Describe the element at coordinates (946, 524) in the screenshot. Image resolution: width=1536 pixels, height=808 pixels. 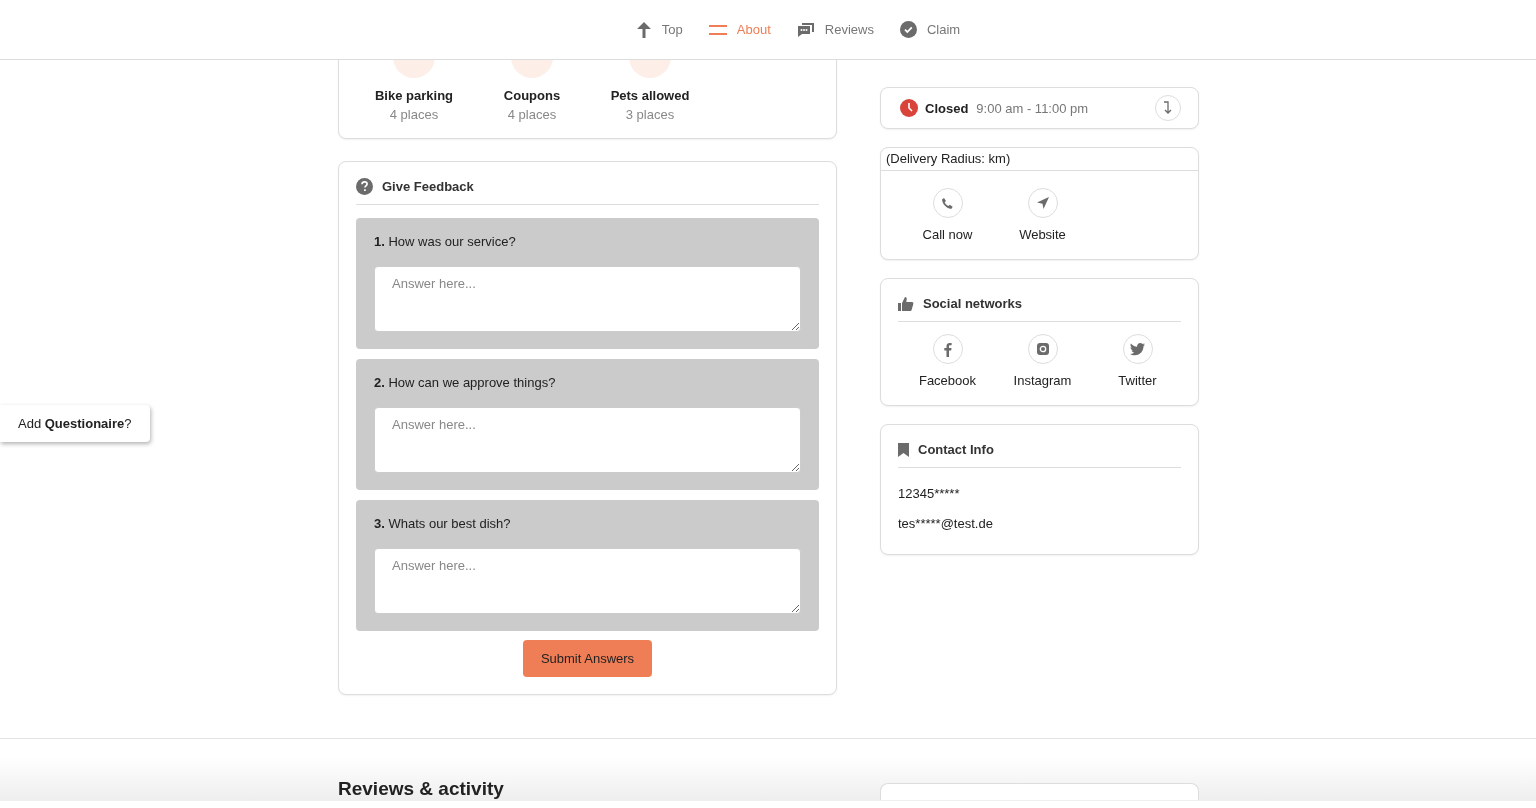
I see `email-address: tes*****@test.de` at that location.